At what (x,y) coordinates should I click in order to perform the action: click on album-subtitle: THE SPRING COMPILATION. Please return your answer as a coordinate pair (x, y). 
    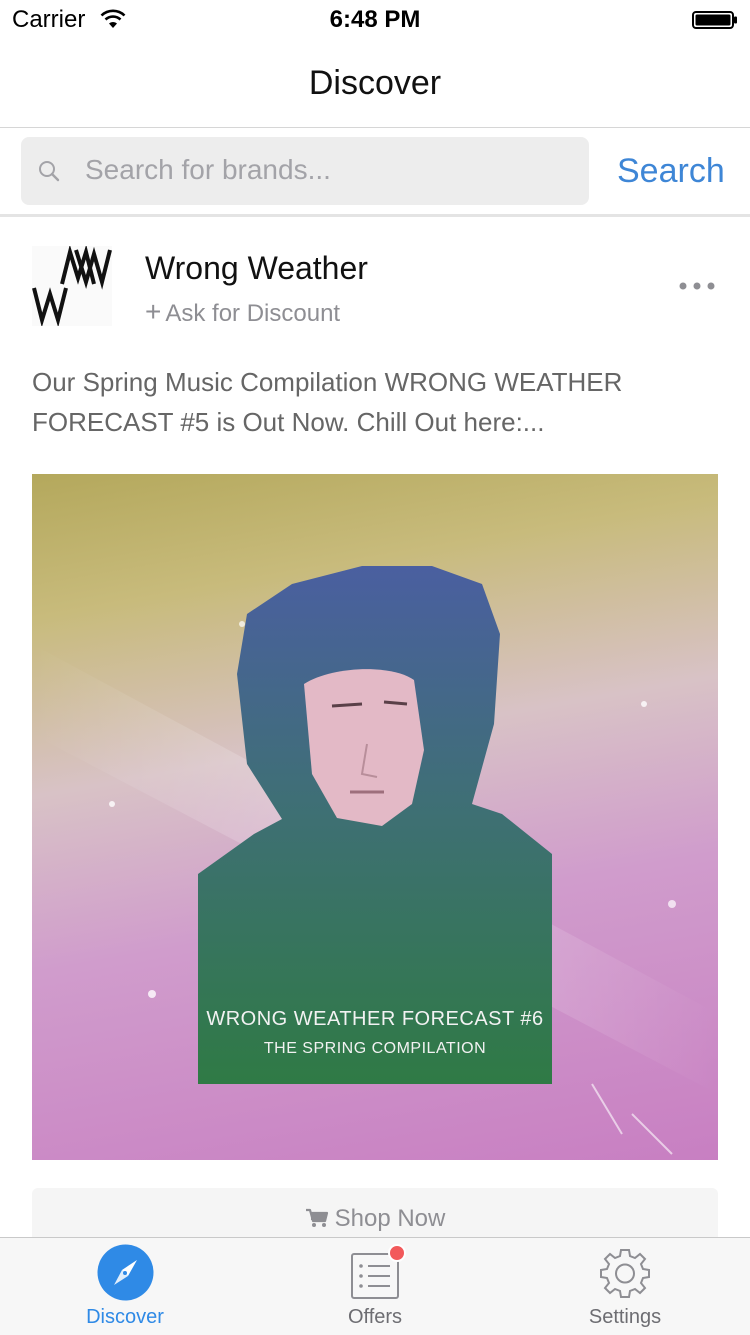
    Looking at the image, I should click on (375, 1048).